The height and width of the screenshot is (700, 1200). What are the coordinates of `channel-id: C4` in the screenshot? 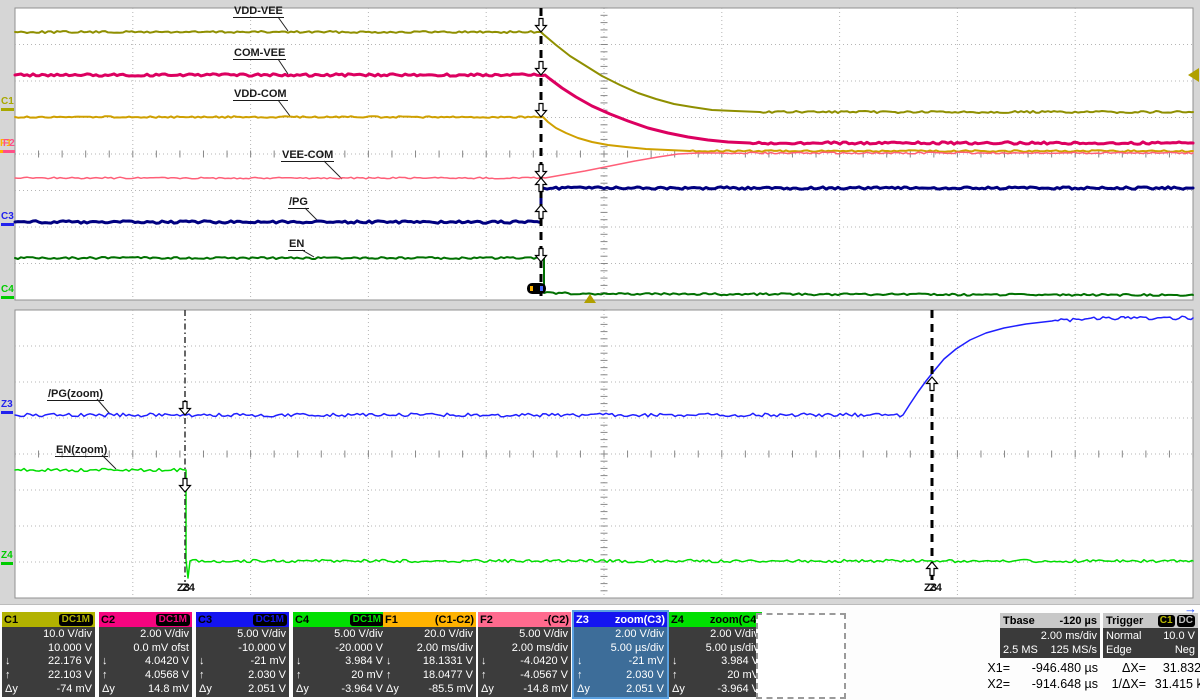 It's located at (302, 619).